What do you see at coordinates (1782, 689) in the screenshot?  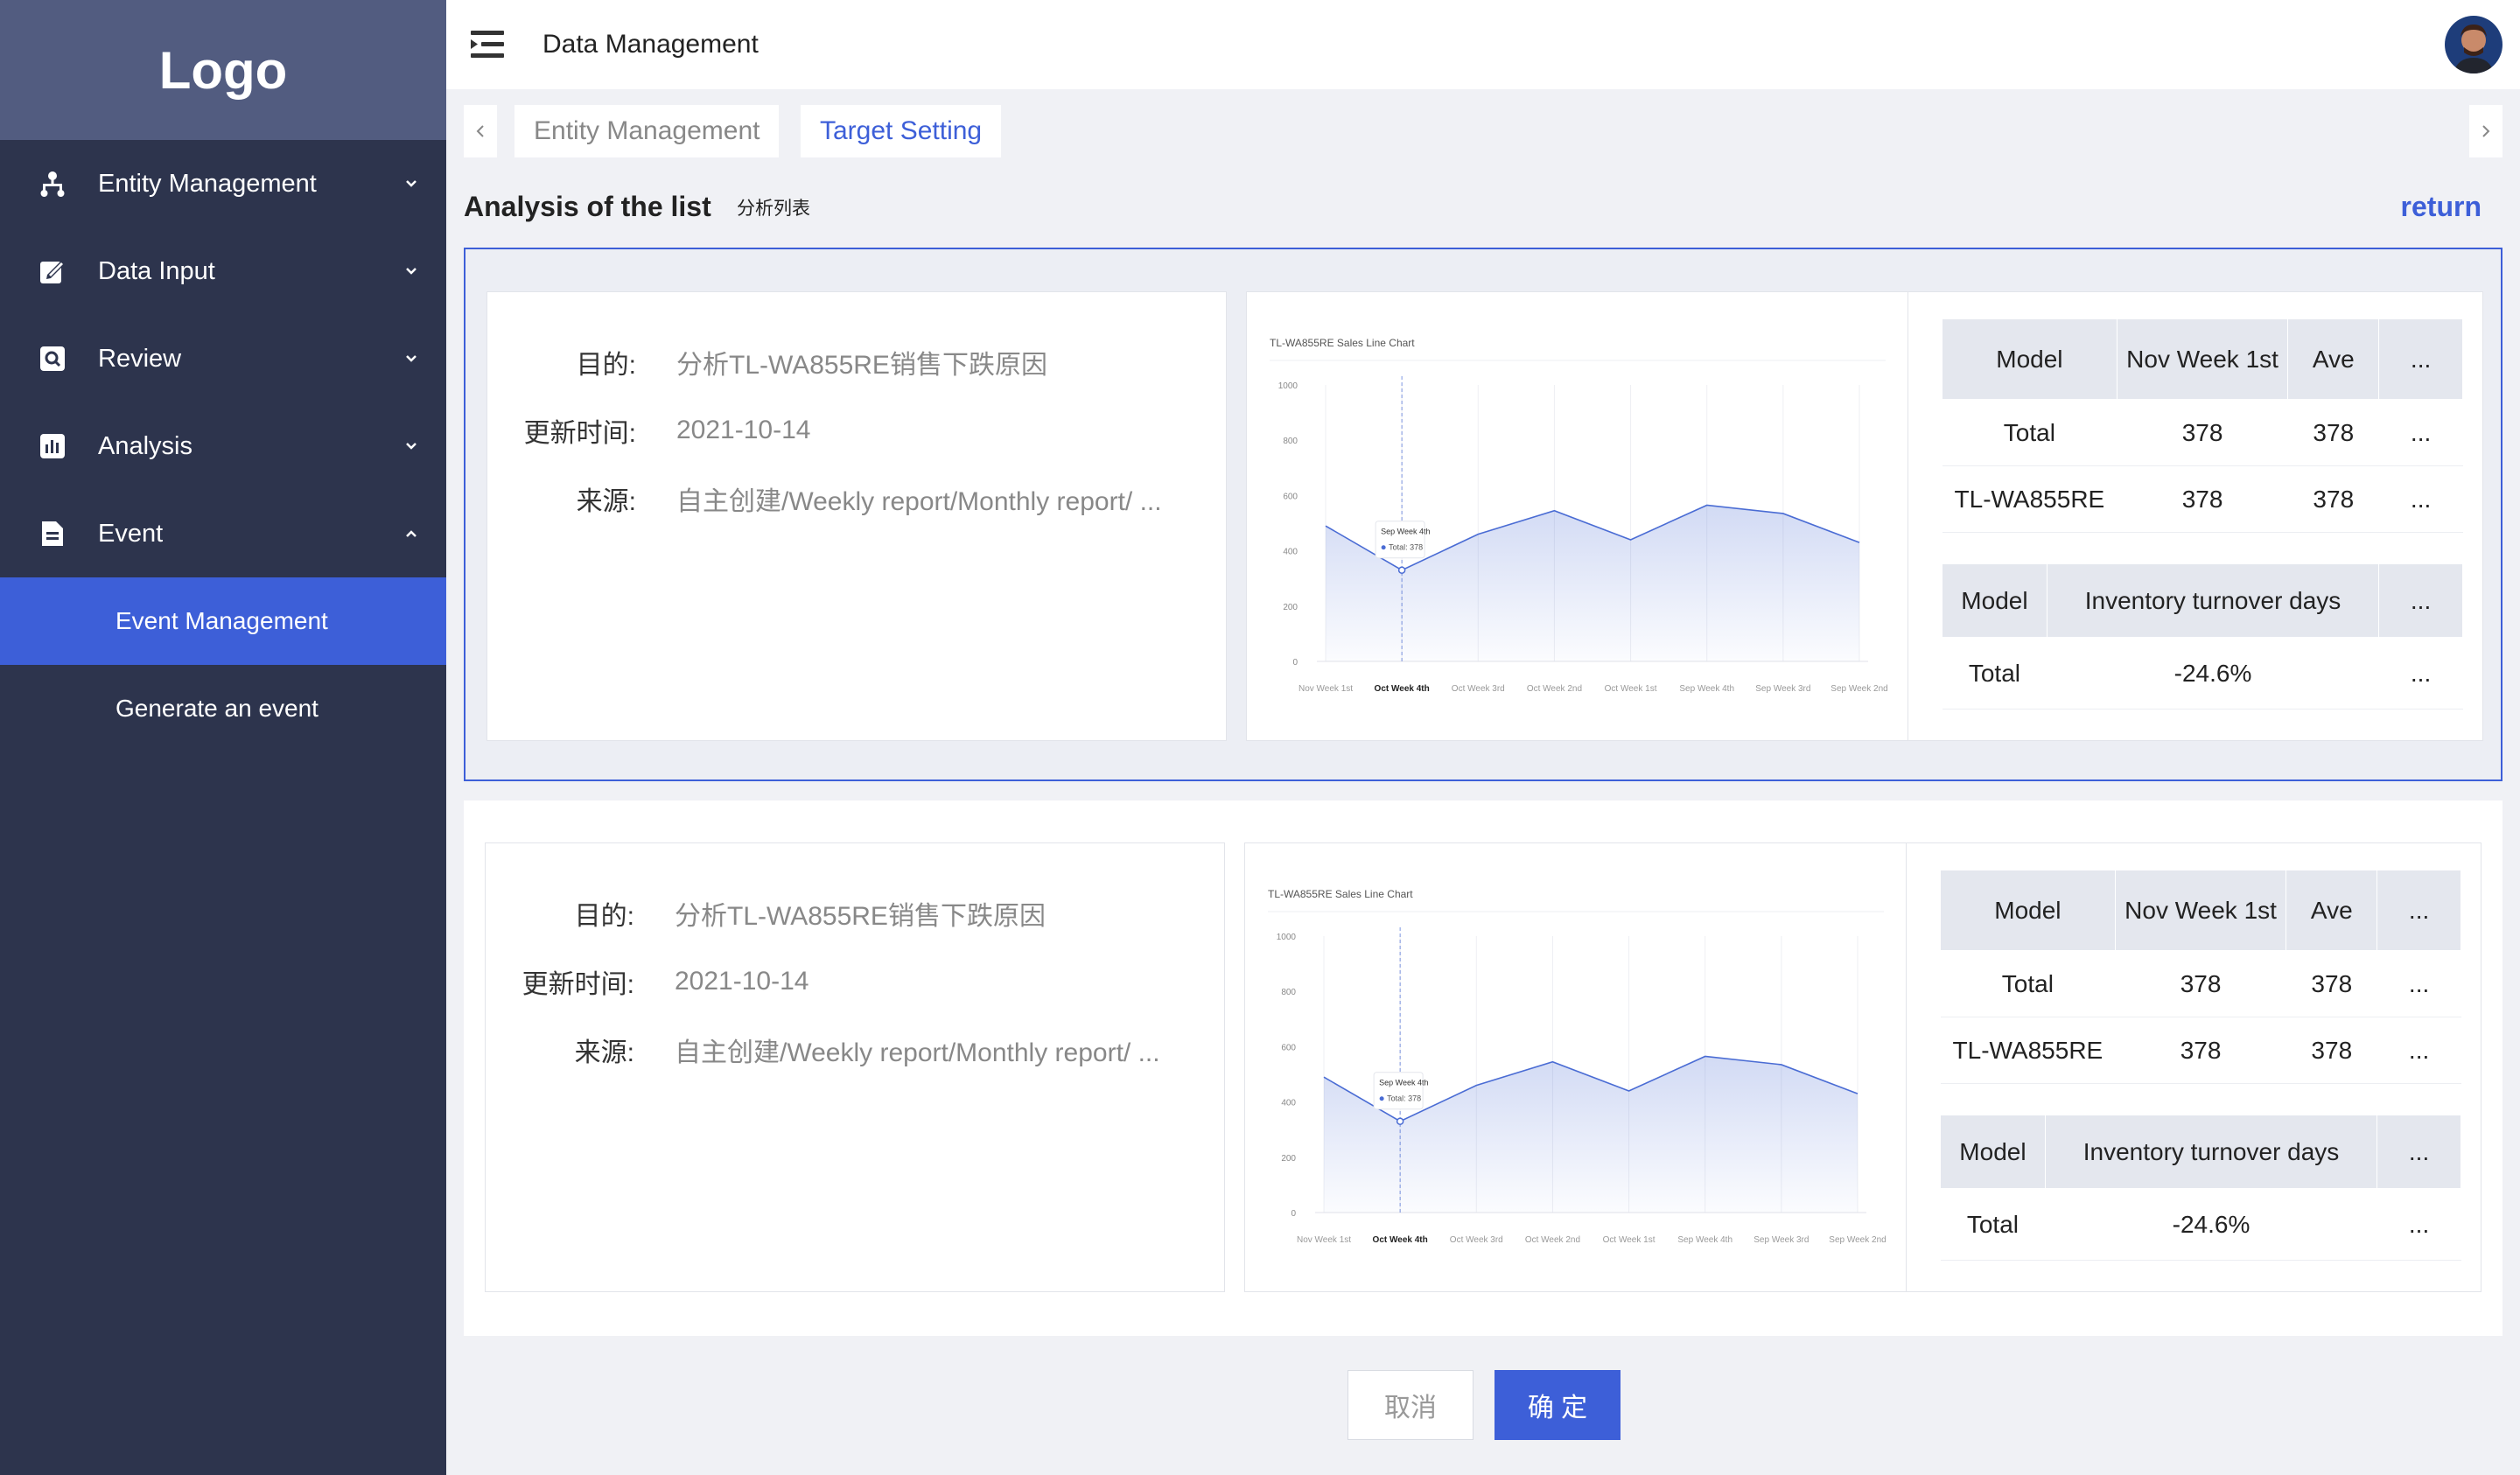 I see `x-tick-label: Sep Week 3rd` at bounding box center [1782, 689].